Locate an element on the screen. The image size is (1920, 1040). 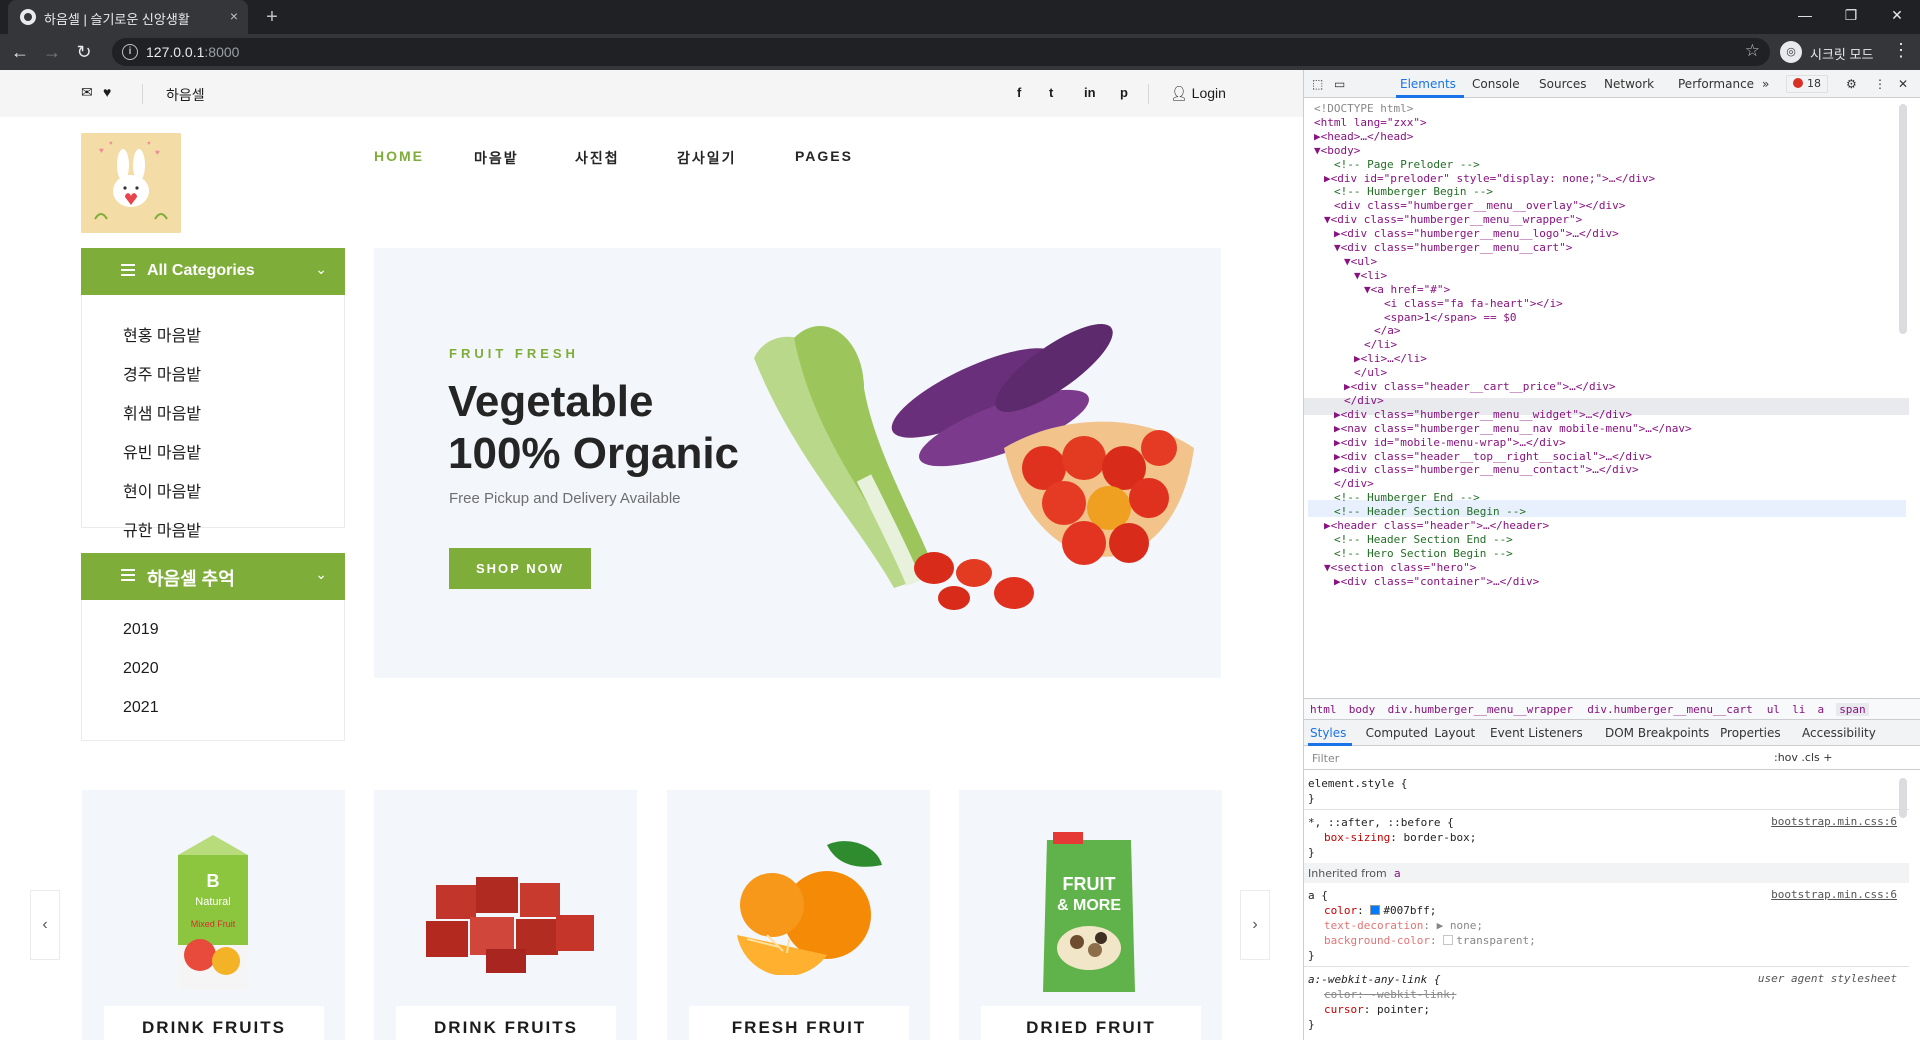
tab-network: Network is located at coordinates (1629, 84).